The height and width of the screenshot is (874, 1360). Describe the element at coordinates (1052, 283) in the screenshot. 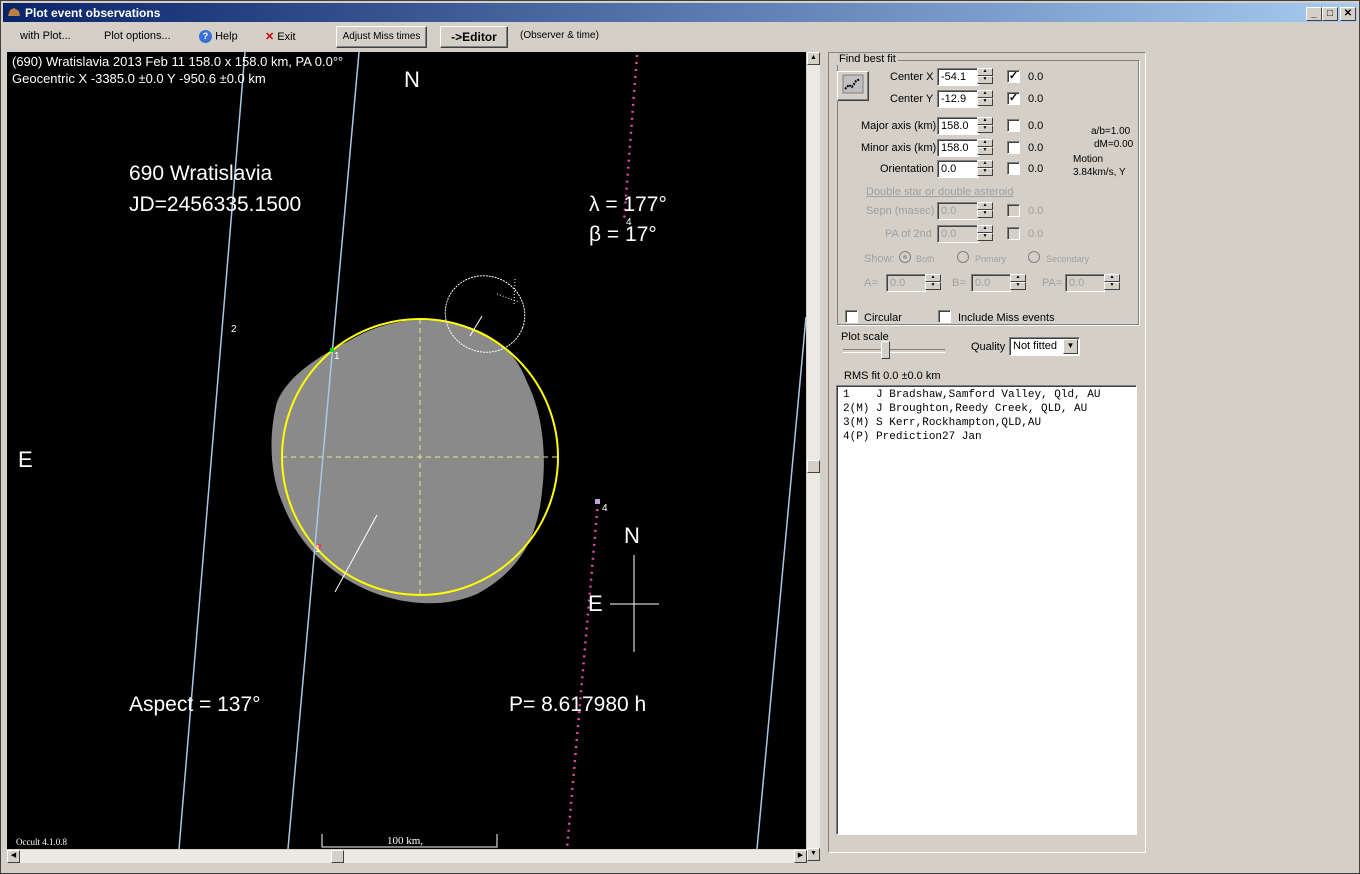

I see `pa-label: PA=` at that location.